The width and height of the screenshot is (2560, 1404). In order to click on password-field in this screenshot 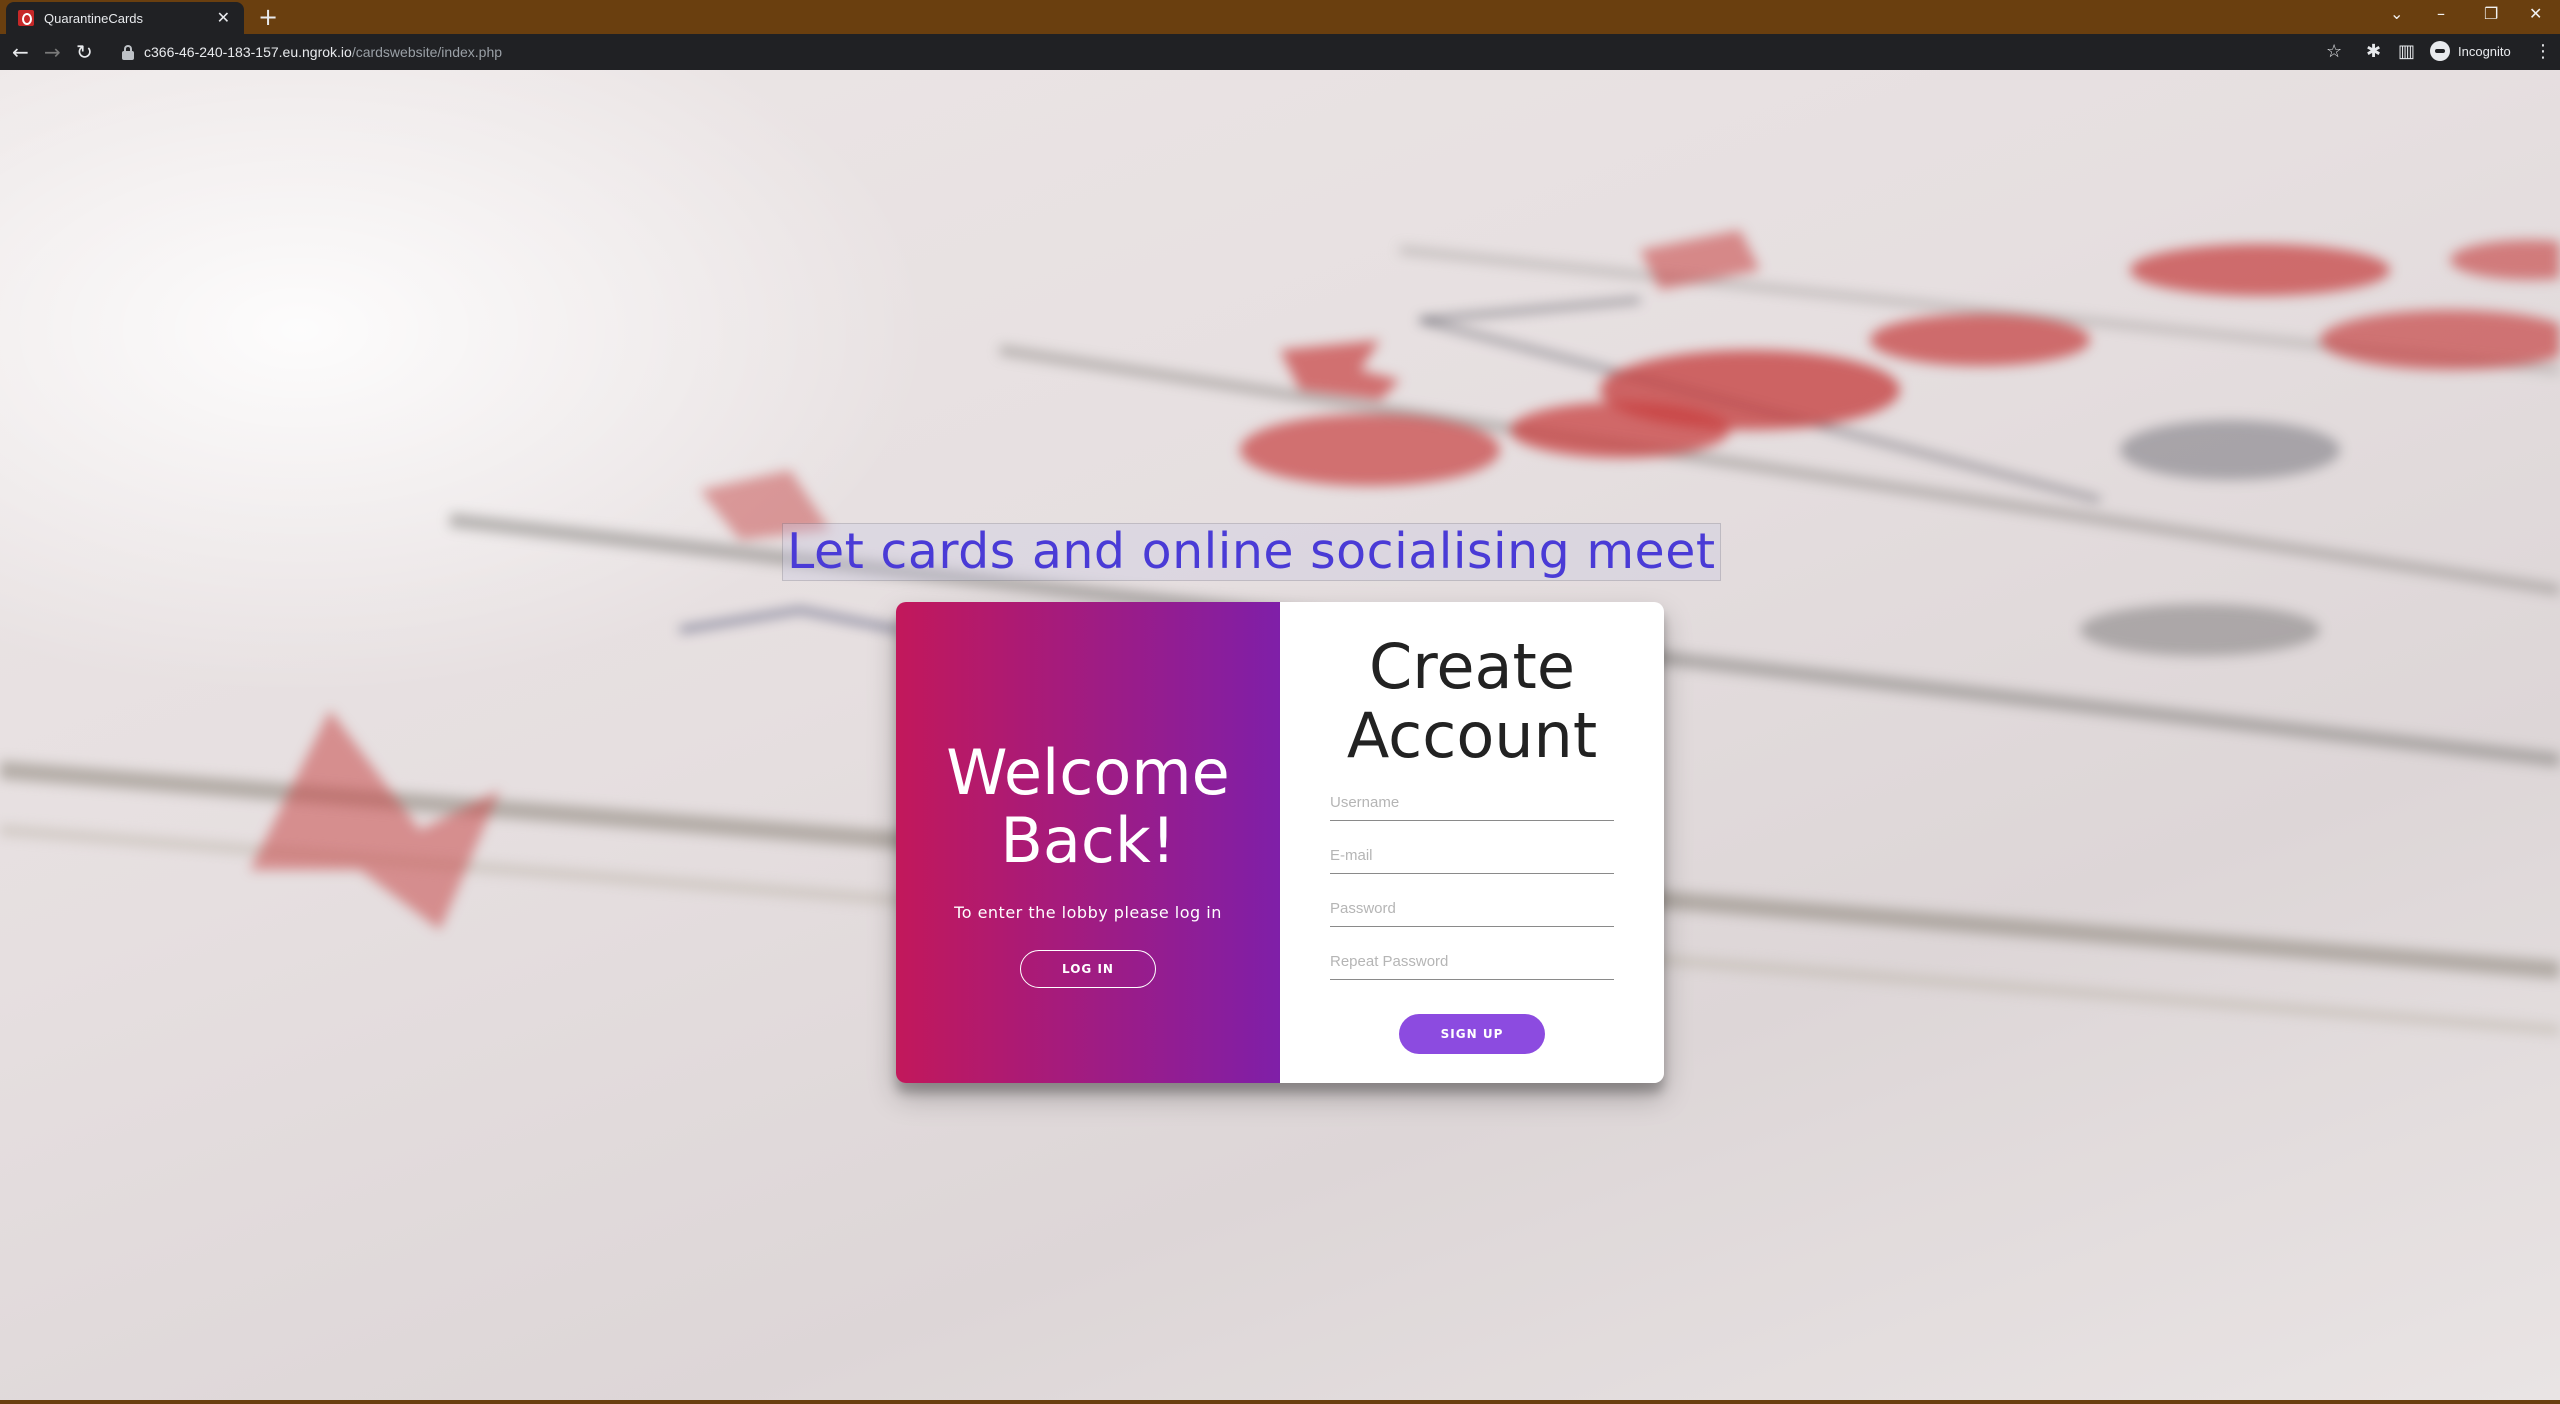, I will do `click(1472, 908)`.